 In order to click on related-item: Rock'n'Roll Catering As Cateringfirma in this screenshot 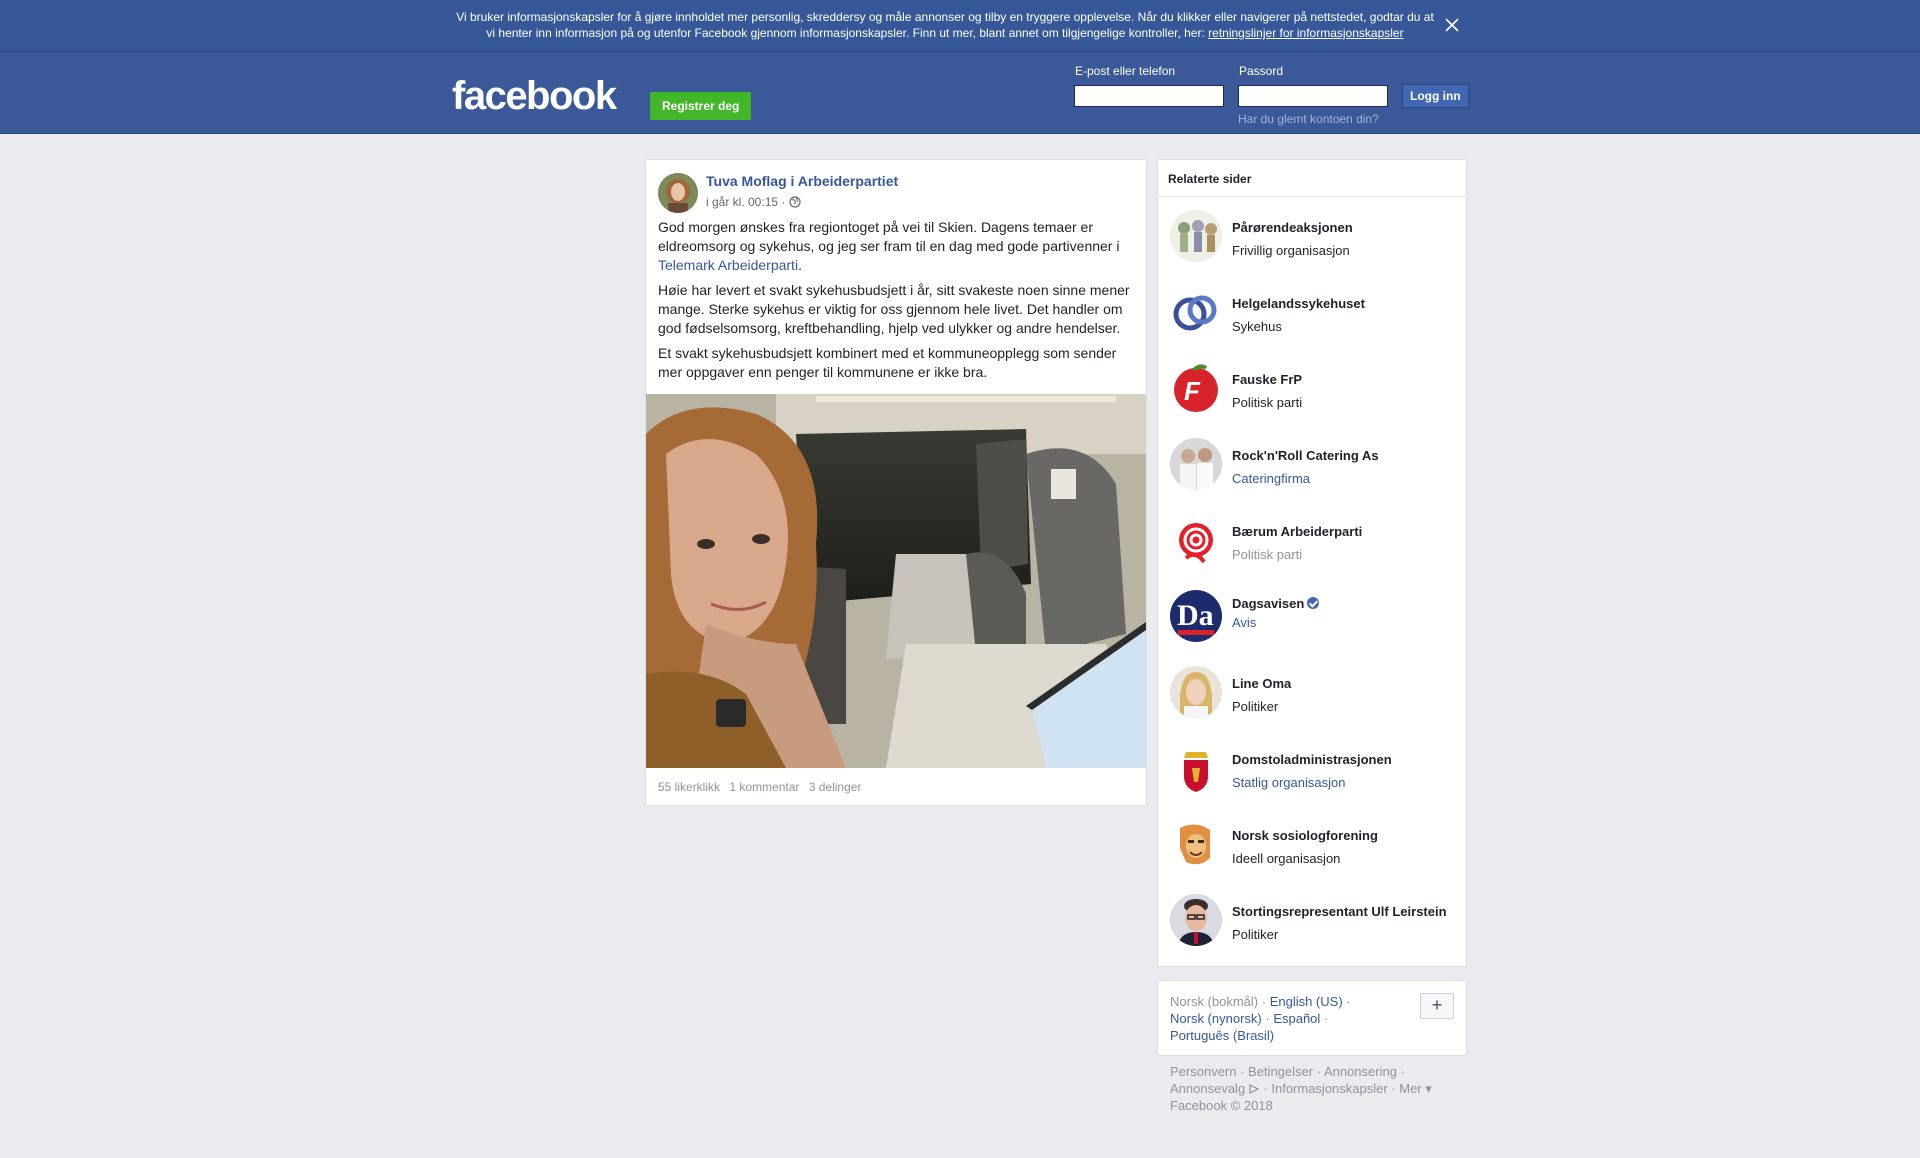, I will do `click(1315, 468)`.